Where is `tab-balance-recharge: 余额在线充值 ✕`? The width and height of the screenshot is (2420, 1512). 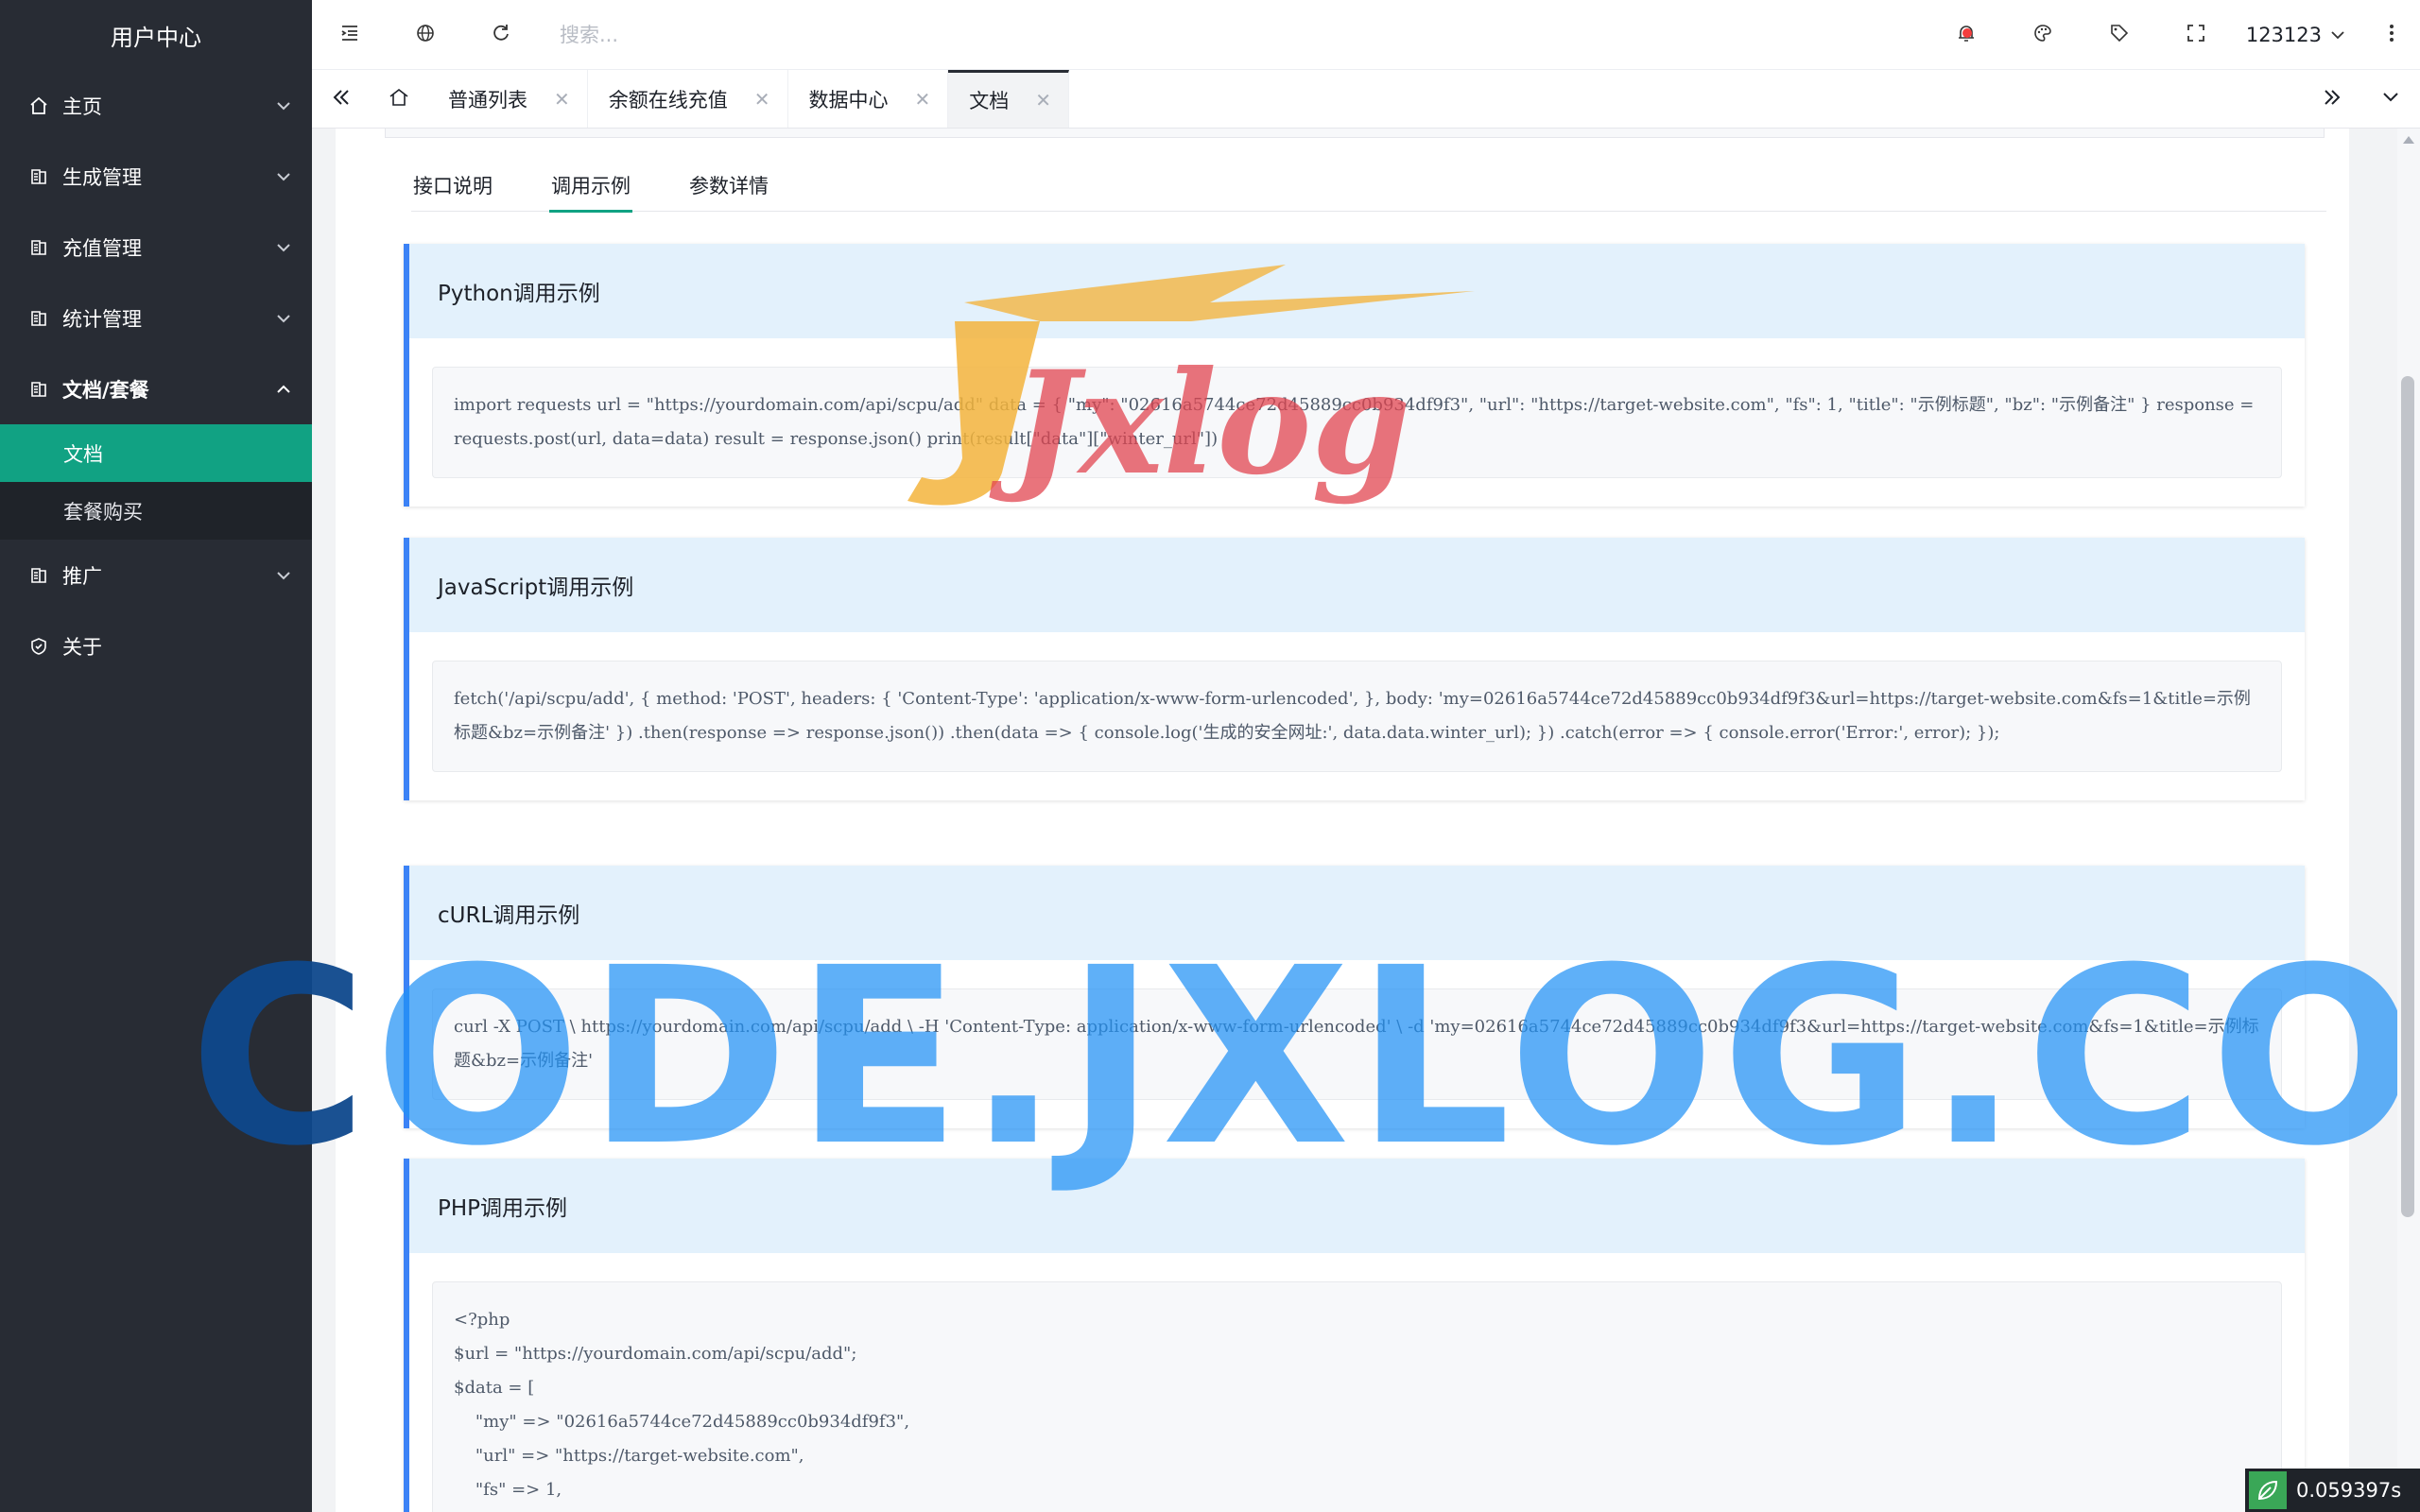
tab-balance-recharge: 余额在线充值 ✕ is located at coordinates (688, 99).